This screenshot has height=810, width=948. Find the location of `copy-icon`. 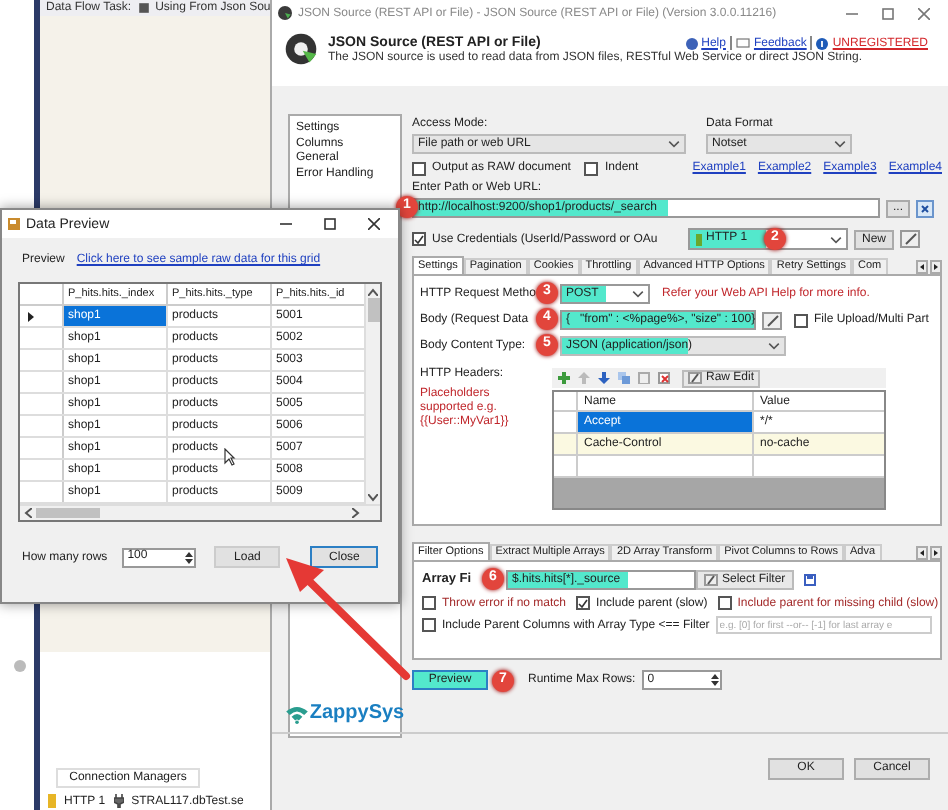

copy-icon is located at coordinates (624, 378).